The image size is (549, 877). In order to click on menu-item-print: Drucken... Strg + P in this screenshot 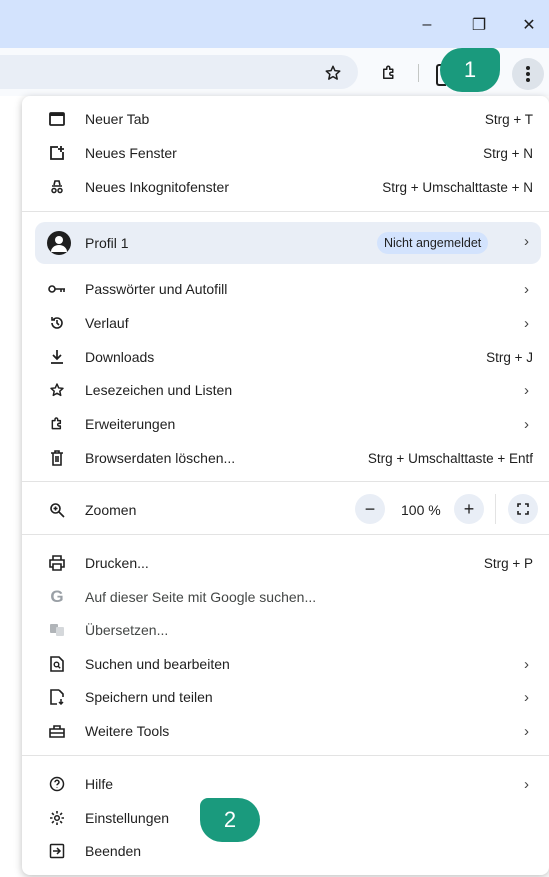, I will do `click(292, 563)`.